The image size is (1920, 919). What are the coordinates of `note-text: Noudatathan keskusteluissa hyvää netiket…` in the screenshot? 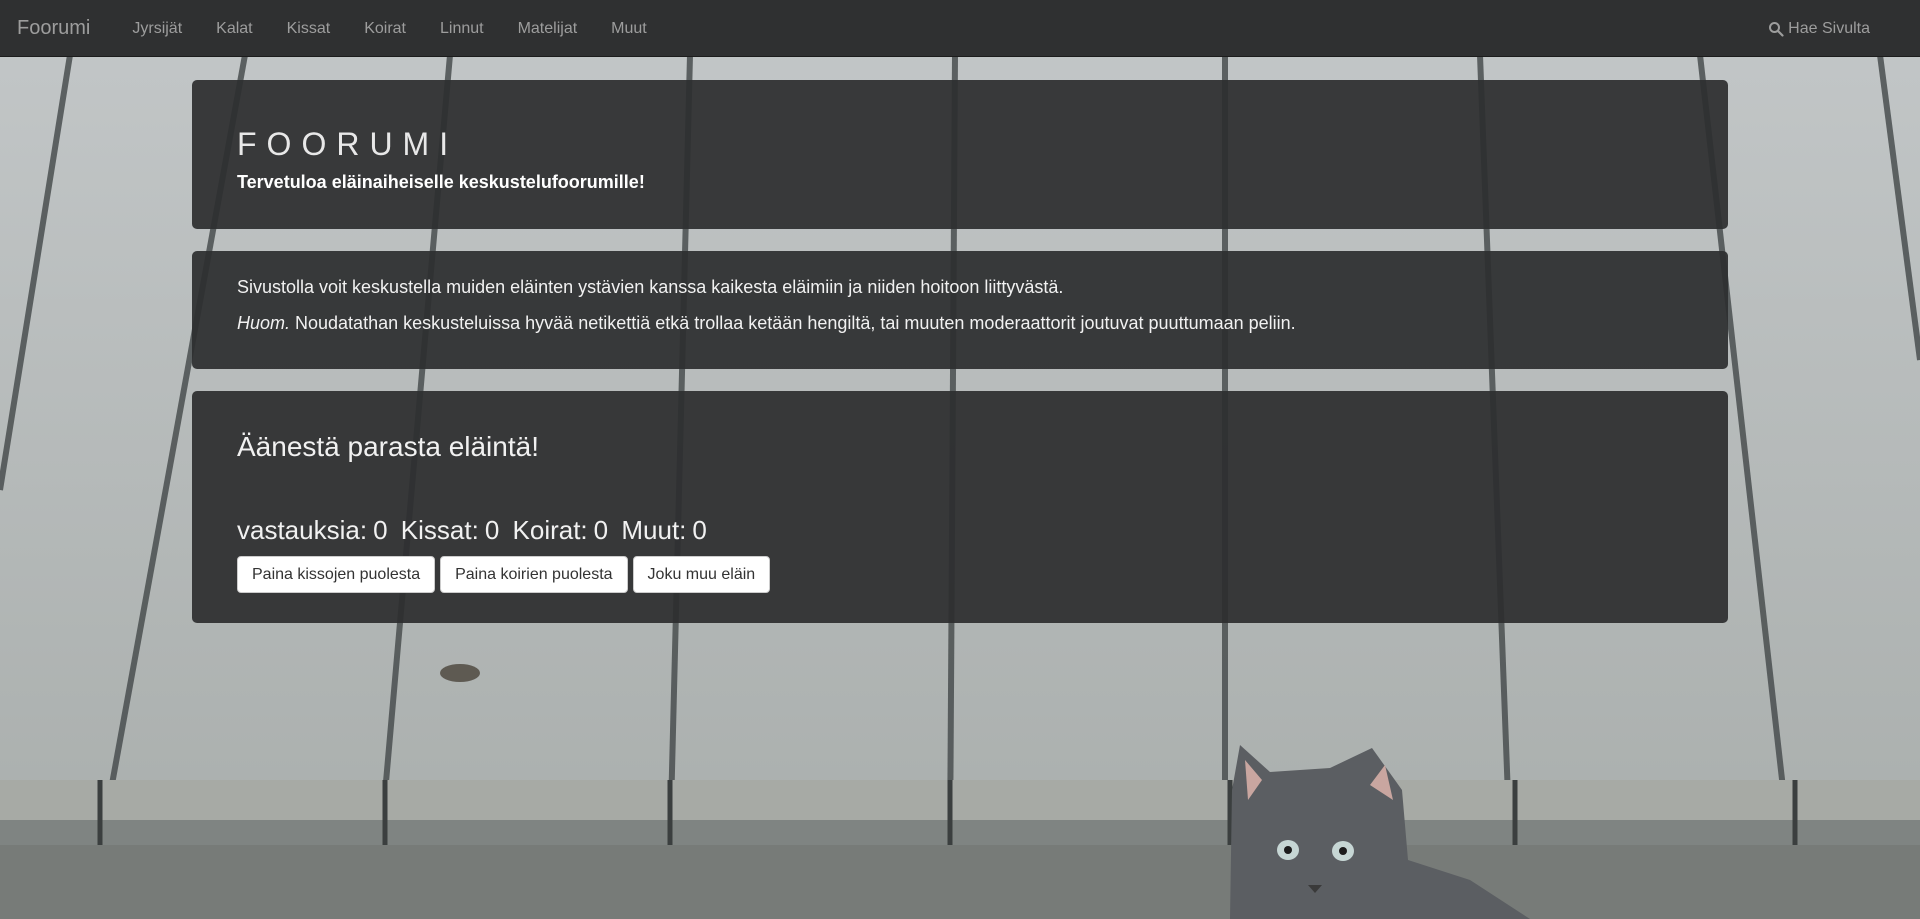 It's located at (793, 323).